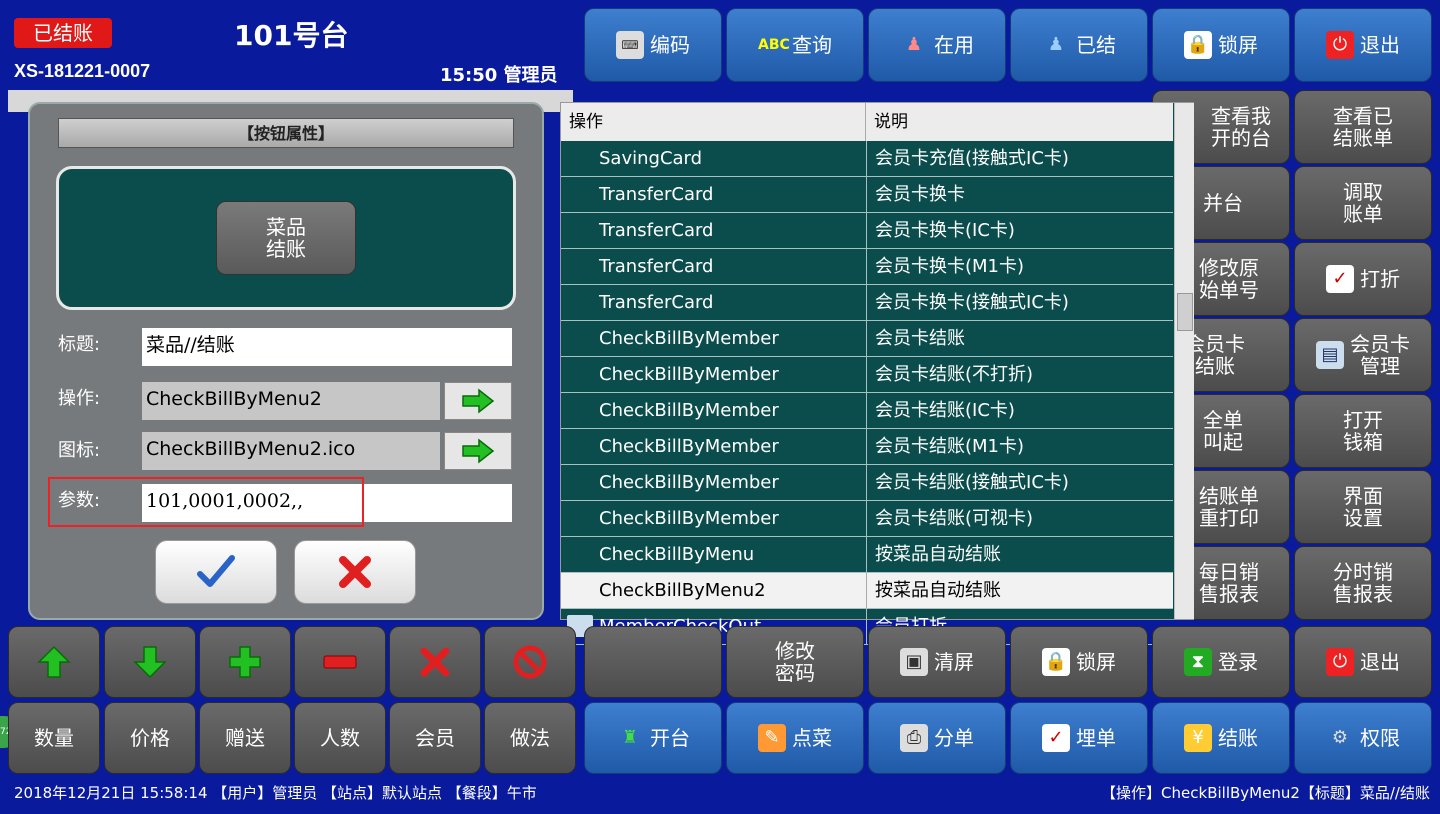  Describe the element at coordinates (1363, 583) in the screenshot. I see `hourly-sales-report-button: 分时销 售报表` at that location.